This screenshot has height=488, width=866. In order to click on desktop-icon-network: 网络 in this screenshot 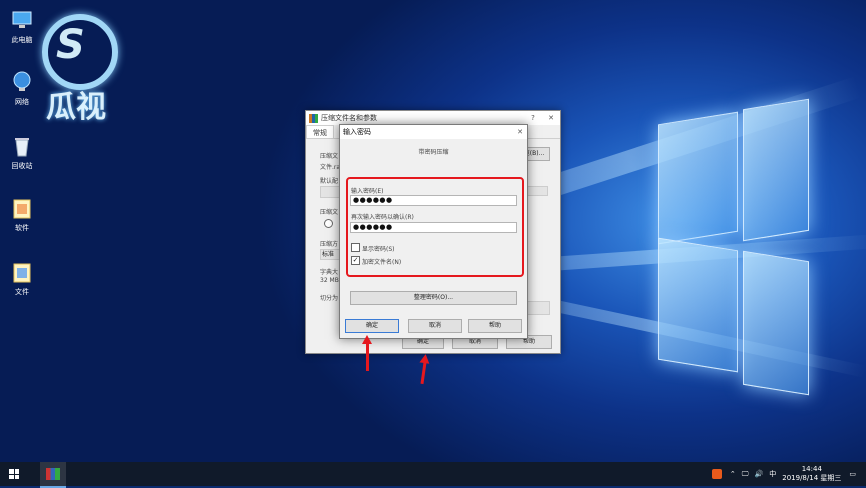, I will do `click(22, 88)`.